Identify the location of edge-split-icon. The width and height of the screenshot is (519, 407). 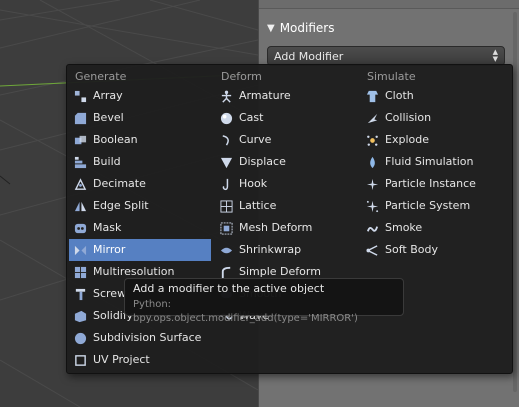
(80, 206).